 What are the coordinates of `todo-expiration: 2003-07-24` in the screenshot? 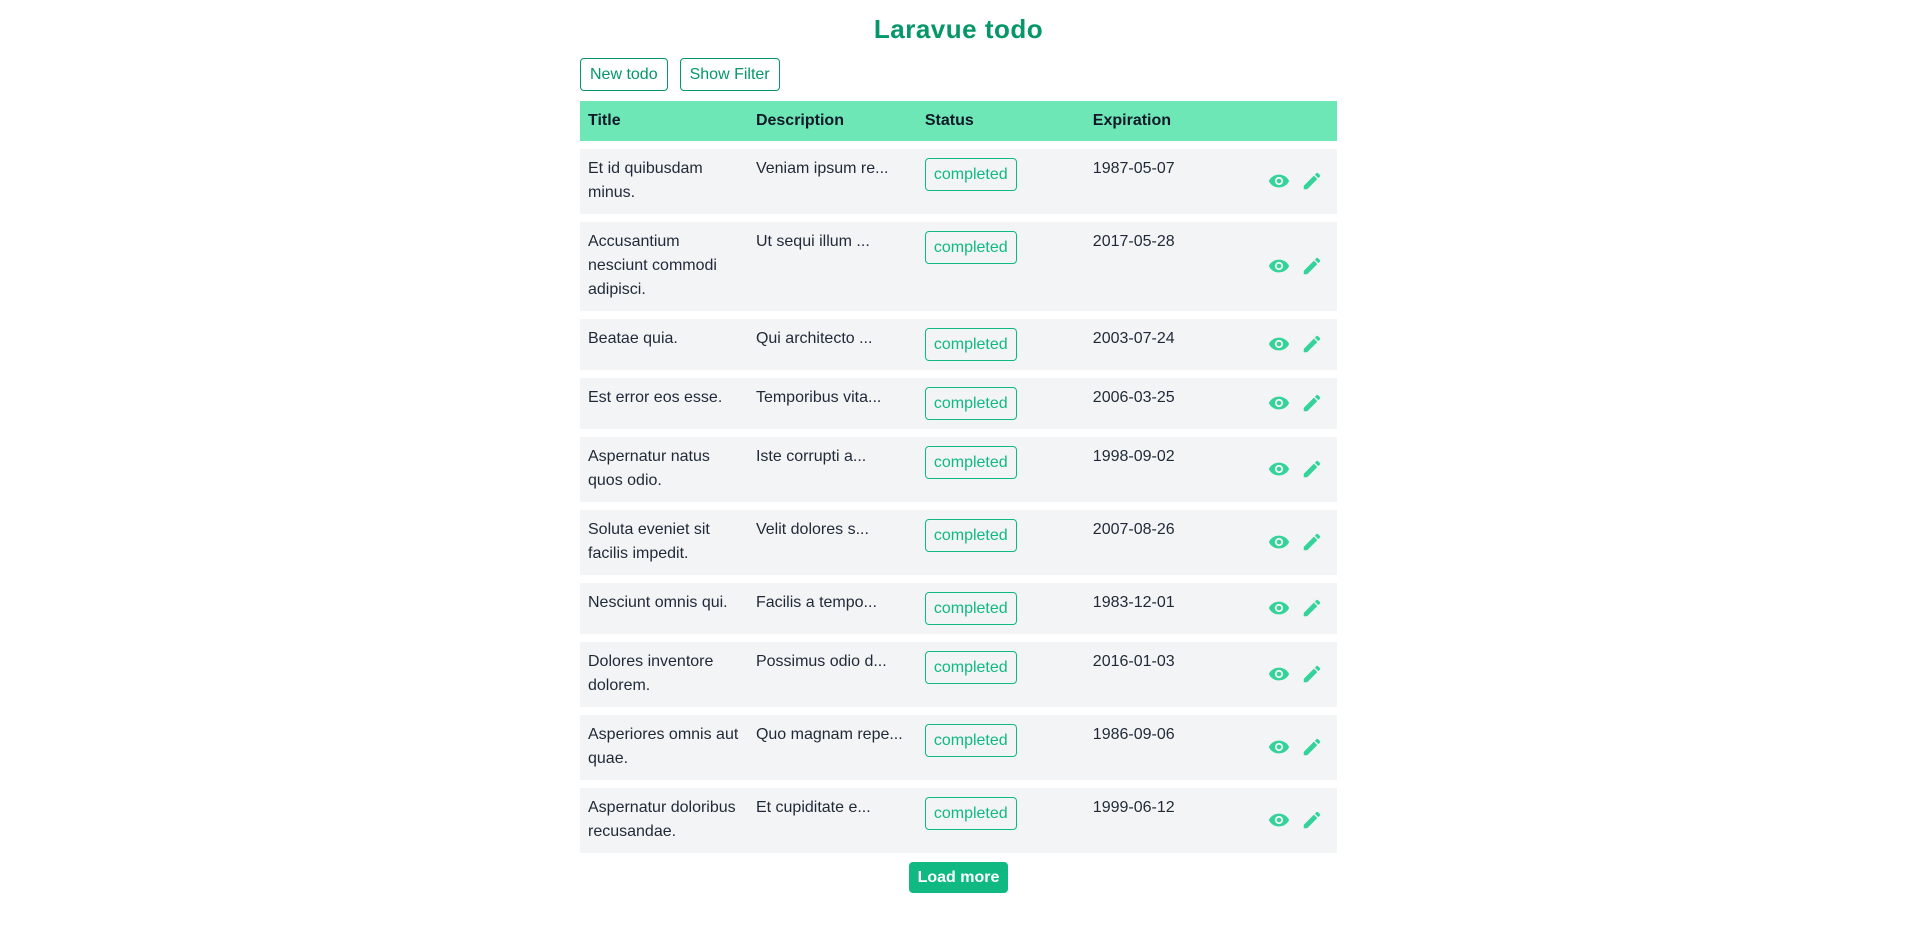 It's located at (1133, 338).